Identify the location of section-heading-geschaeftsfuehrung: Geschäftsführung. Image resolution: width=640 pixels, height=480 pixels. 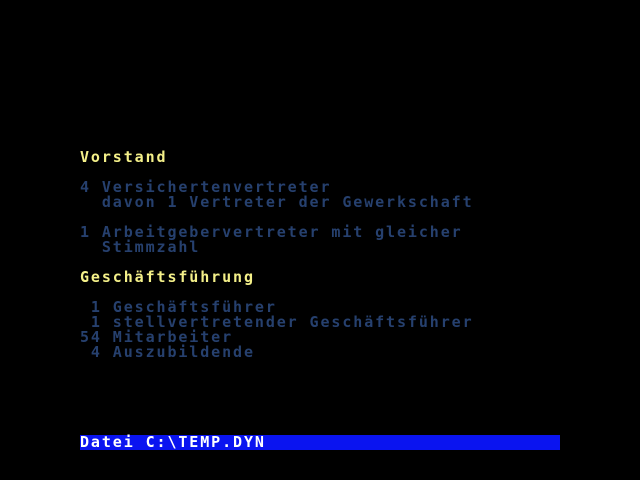
(167, 277).